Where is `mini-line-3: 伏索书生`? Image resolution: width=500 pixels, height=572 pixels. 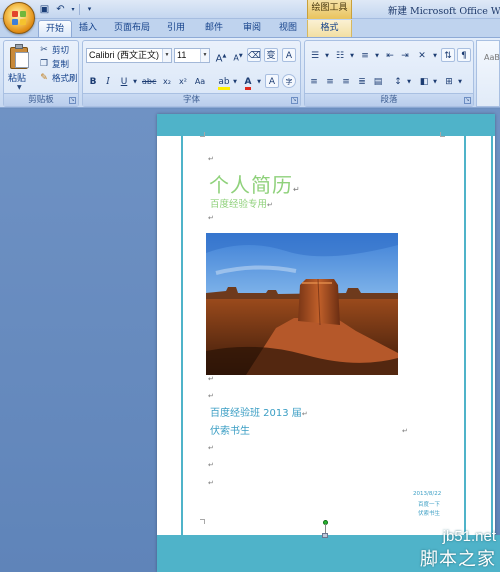 mini-line-3: 伏索书生 is located at coordinates (429, 514).